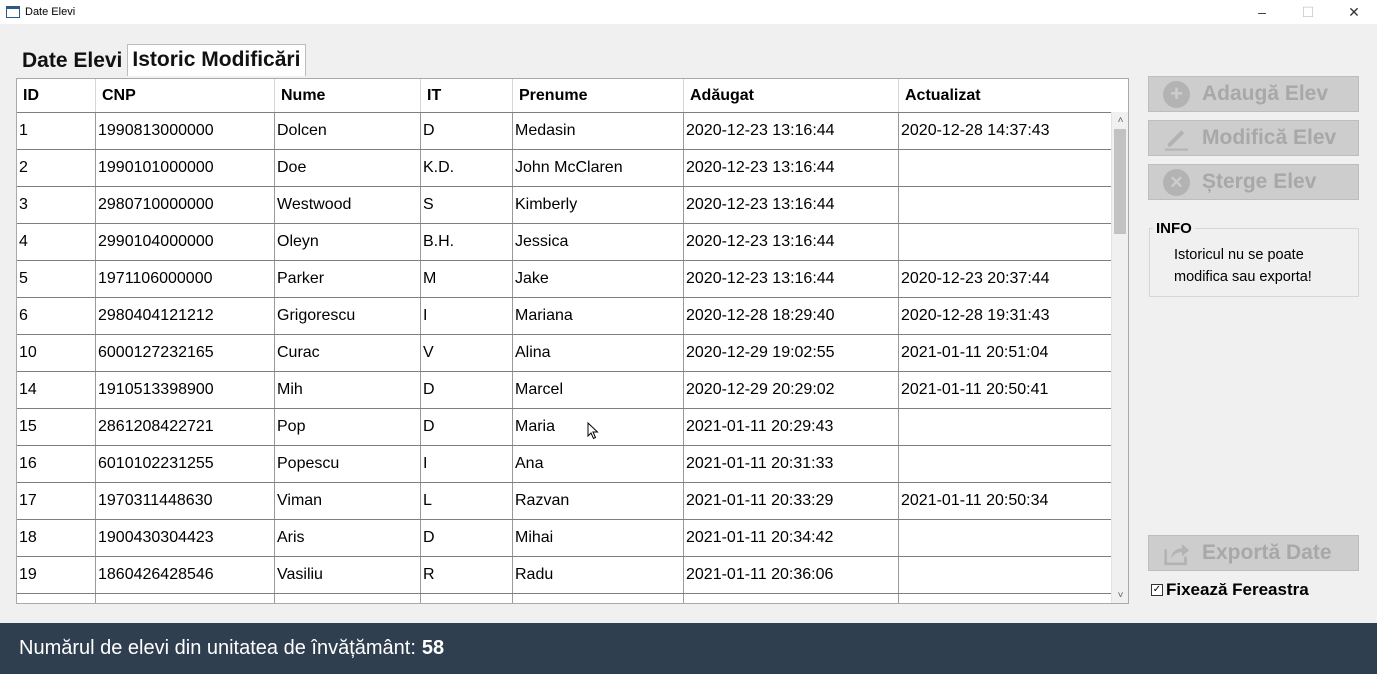 The height and width of the screenshot is (674, 1377). I want to click on scroll-thumb, so click(1120, 181).